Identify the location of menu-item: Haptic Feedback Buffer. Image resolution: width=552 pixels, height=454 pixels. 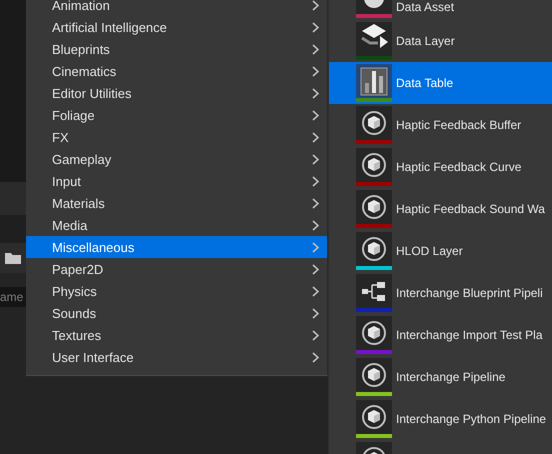
(440, 125).